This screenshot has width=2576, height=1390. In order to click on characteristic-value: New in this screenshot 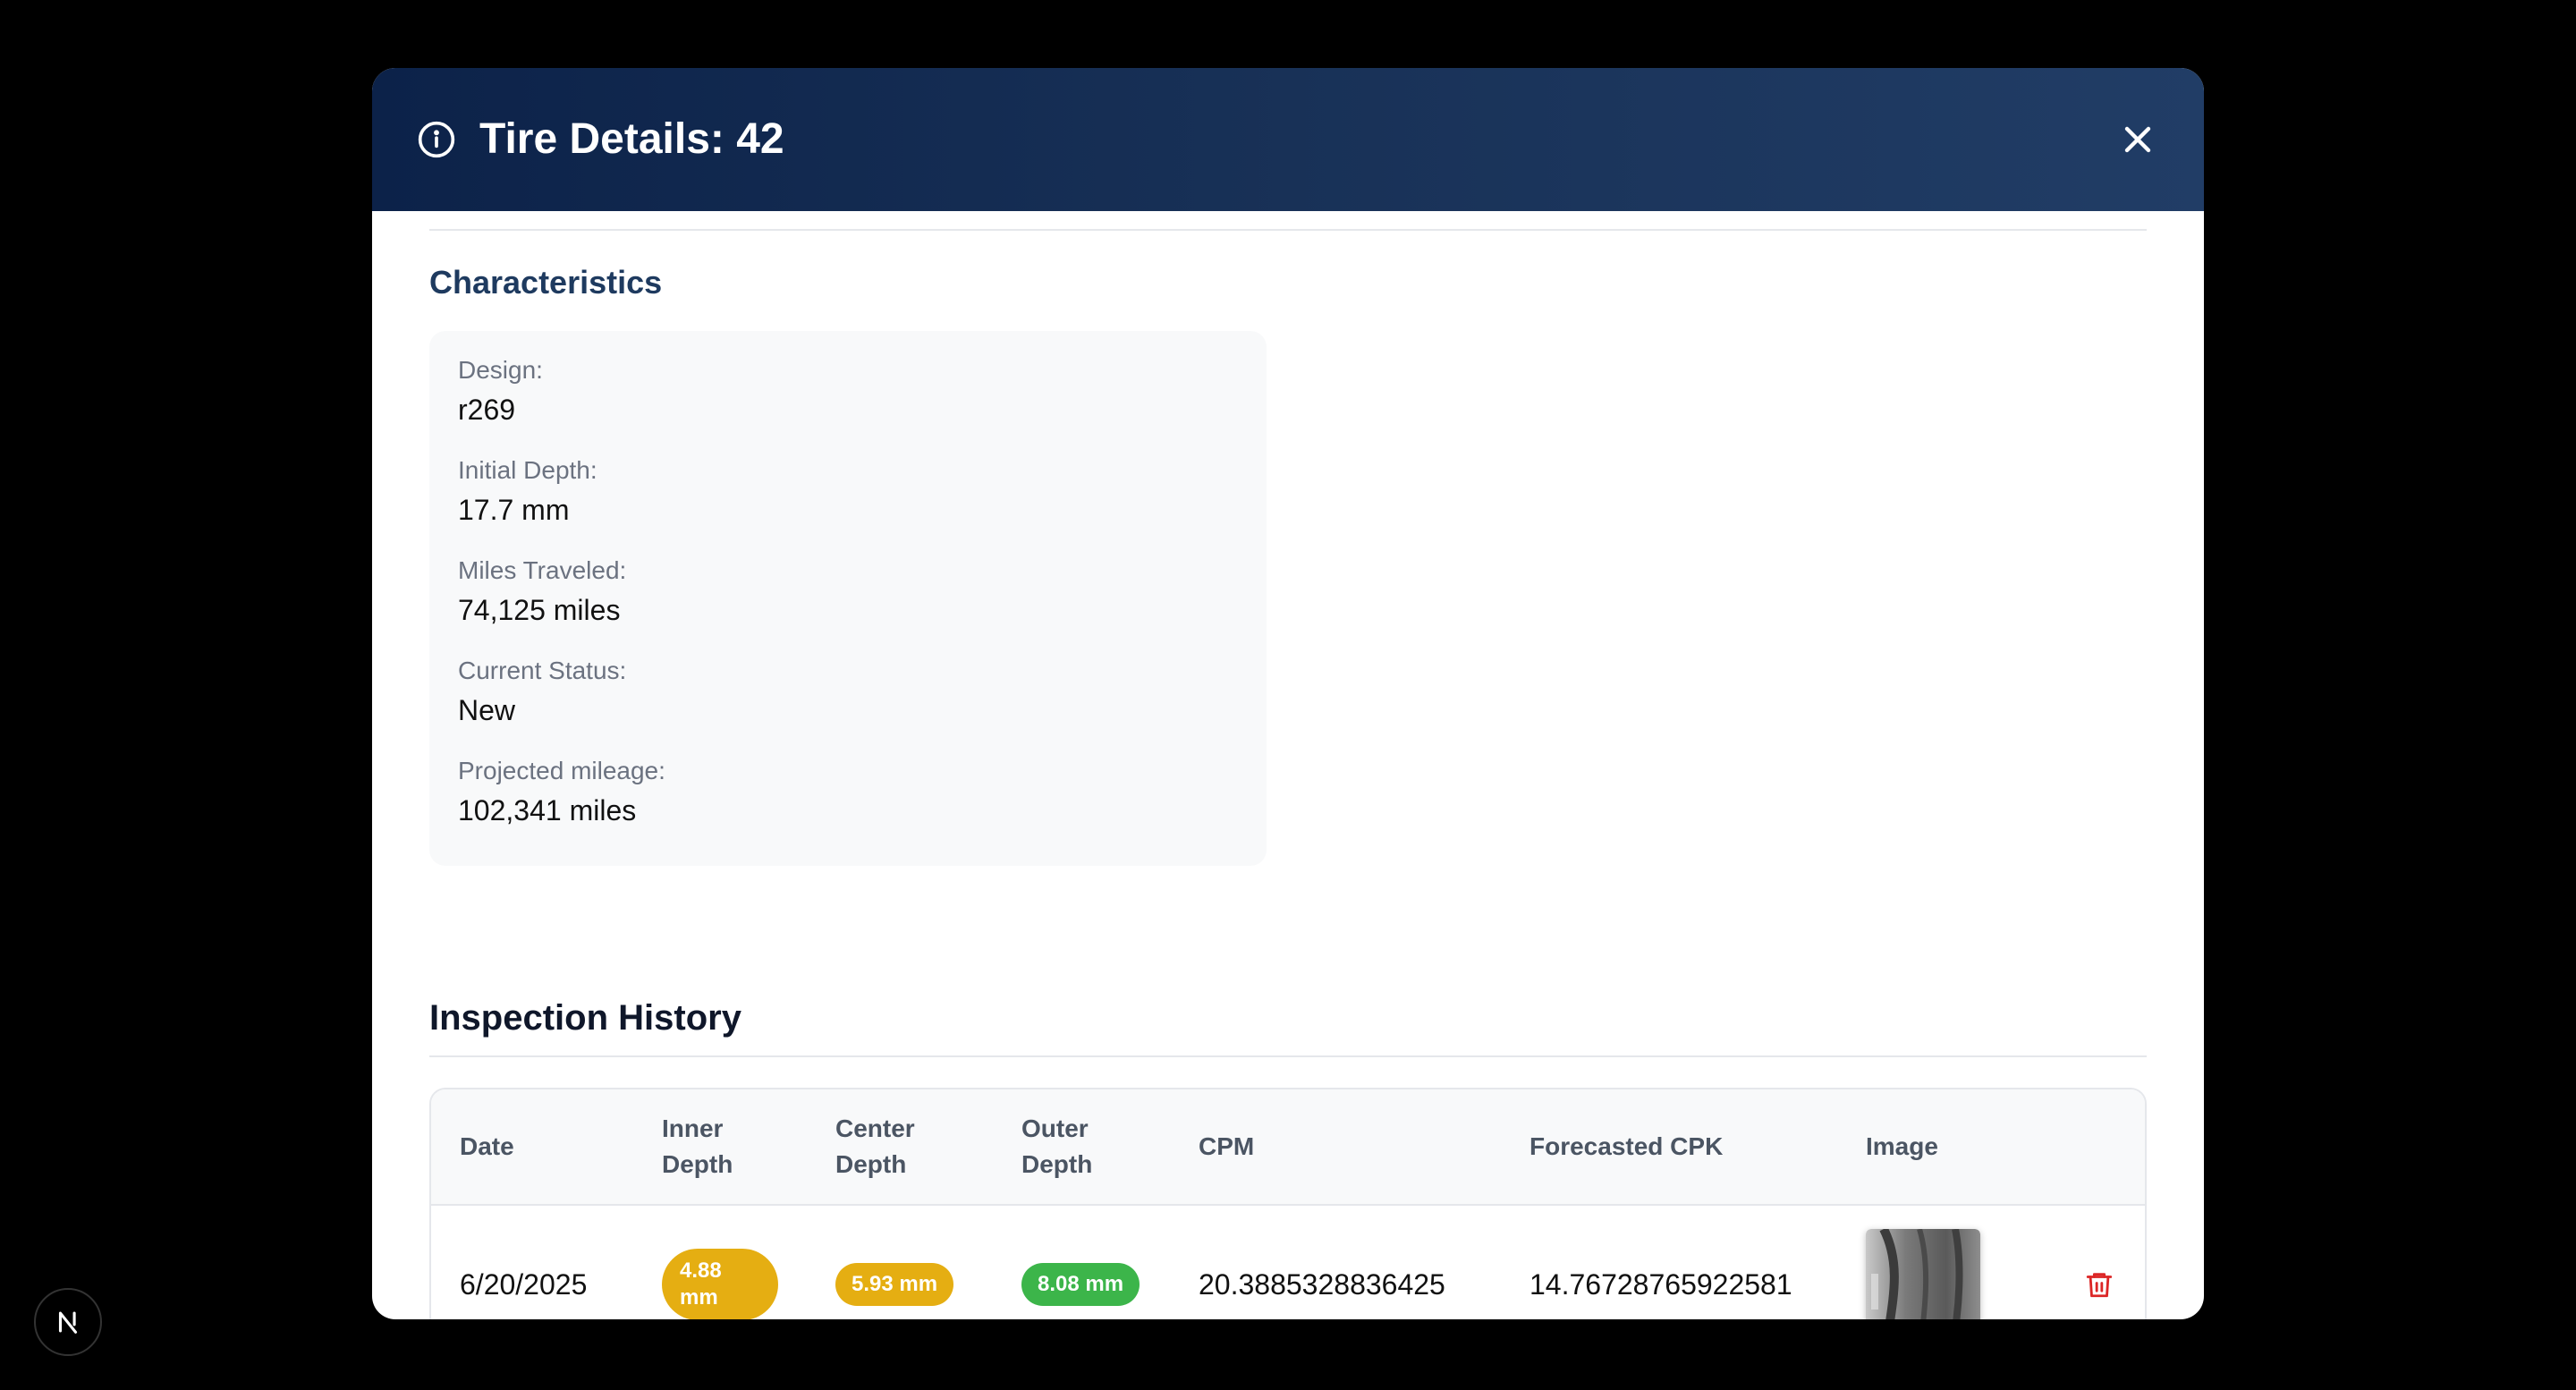, I will do `click(487, 710)`.